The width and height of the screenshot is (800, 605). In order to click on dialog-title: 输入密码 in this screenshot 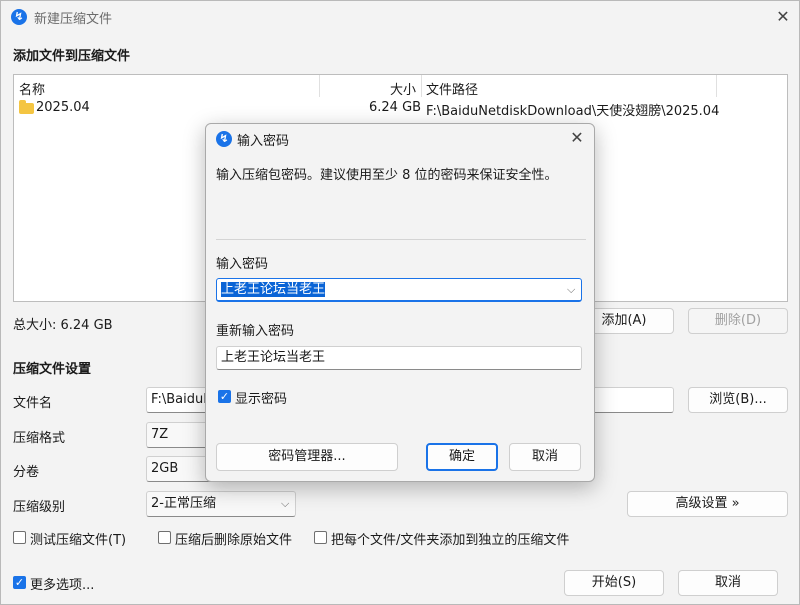, I will do `click(263, 141)`.